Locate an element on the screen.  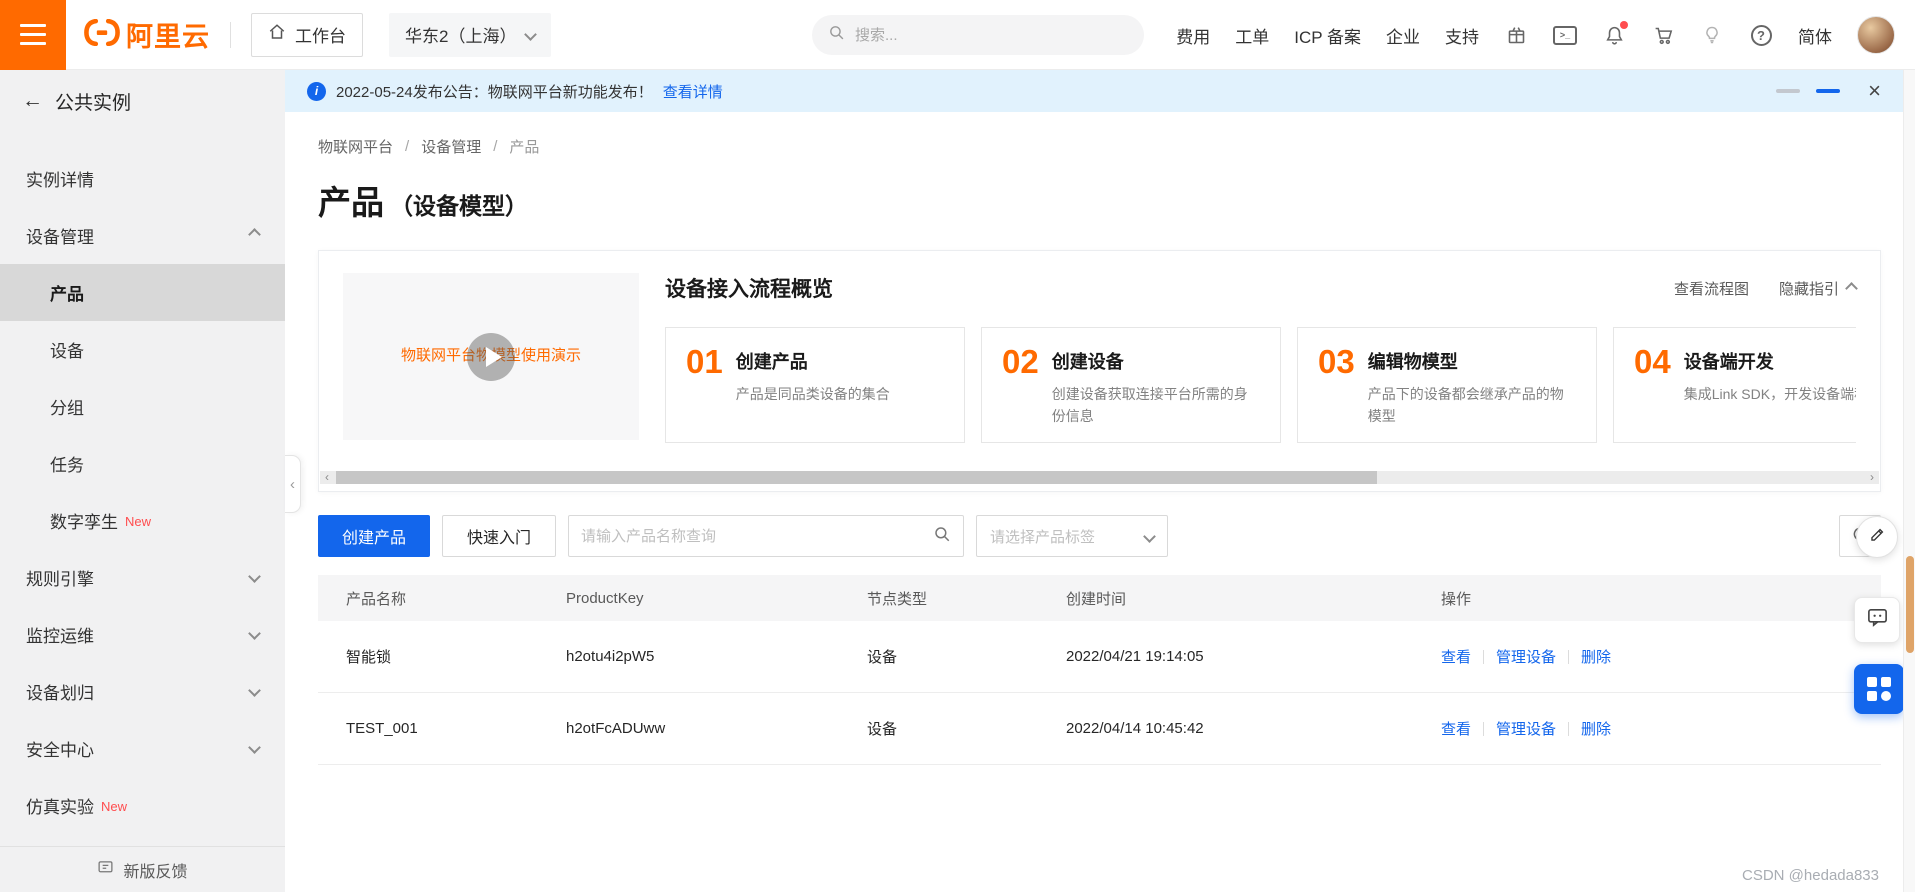
language-switcher: 简体 is located at coordinates (1815, 35).